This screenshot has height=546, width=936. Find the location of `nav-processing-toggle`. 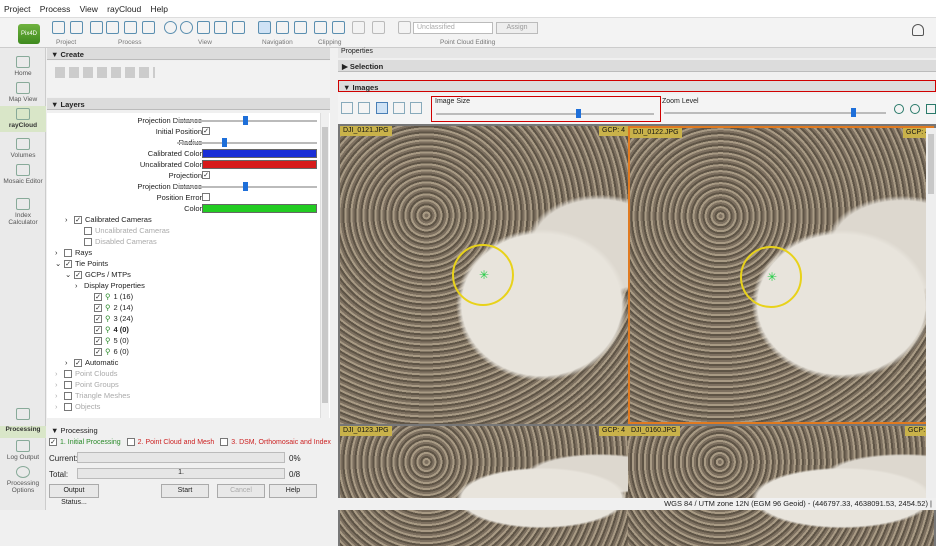

nav-processing-toggle is located at coordinates (23, 415).